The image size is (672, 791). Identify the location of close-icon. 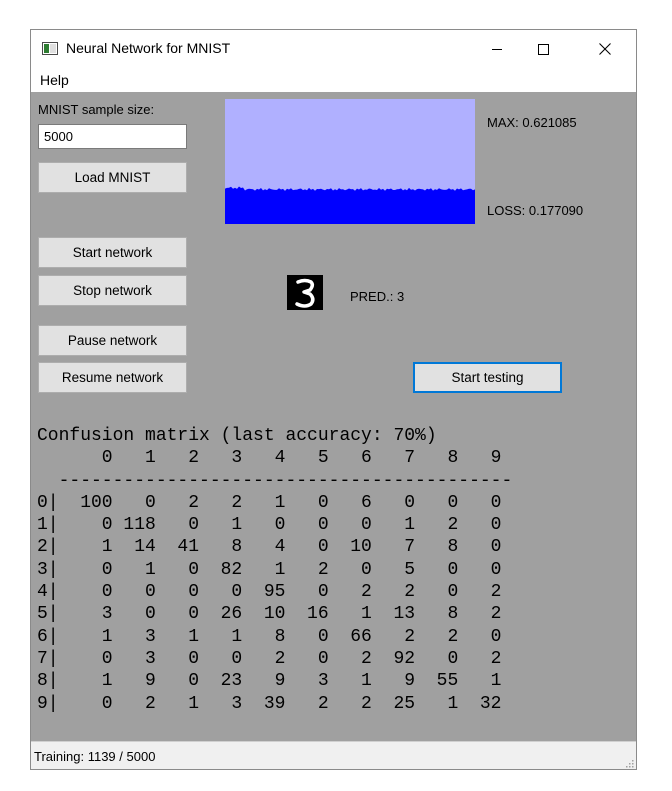
(605, 49).